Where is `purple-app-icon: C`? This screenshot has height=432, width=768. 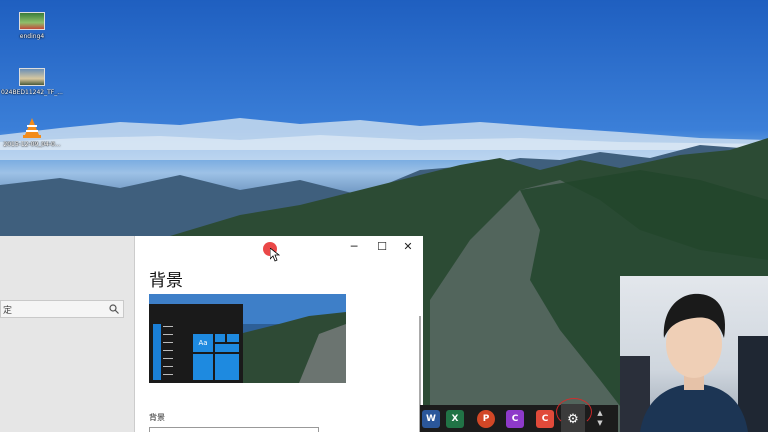
purple-app-icon: C is located at coordinates (515, 419).